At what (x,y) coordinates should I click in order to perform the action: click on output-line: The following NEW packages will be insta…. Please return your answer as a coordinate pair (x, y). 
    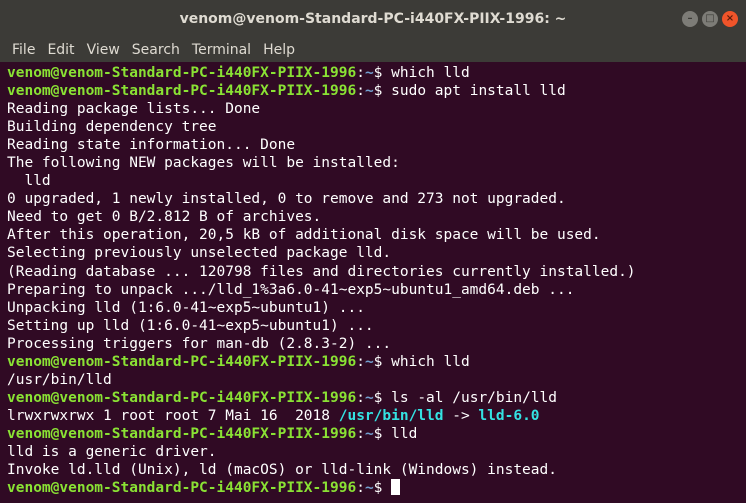
    Looking at the image, I should click on (369, 163).